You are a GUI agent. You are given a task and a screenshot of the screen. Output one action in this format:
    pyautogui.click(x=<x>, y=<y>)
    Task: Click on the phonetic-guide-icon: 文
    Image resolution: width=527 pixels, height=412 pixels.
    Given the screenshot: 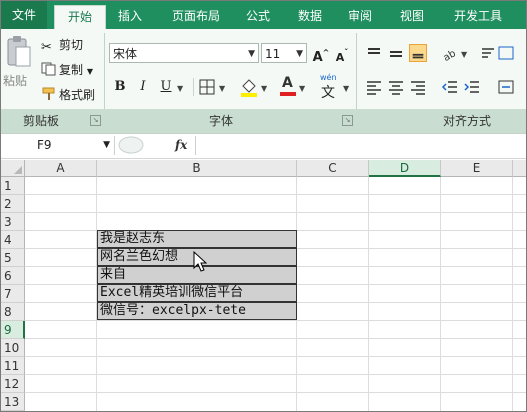 What is the action you would take?
    pyautogui.click(x=328, y=93)
    